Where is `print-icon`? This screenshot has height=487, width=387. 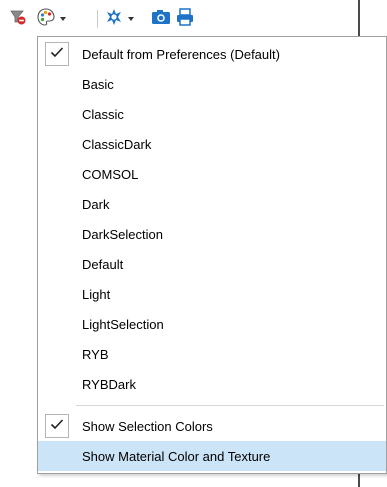 print-icon is located at coordinates (185, 19).